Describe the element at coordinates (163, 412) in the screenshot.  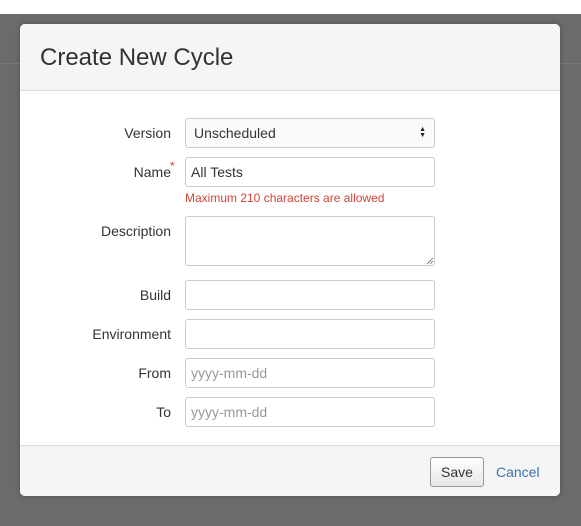
I see `to-label: To` at that location.